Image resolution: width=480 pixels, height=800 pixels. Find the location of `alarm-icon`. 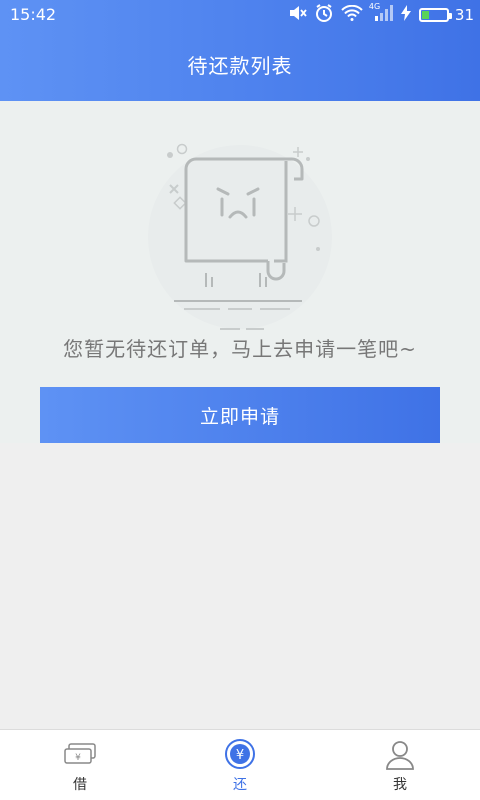

alarm-icon is located at coordinates (324, 15).